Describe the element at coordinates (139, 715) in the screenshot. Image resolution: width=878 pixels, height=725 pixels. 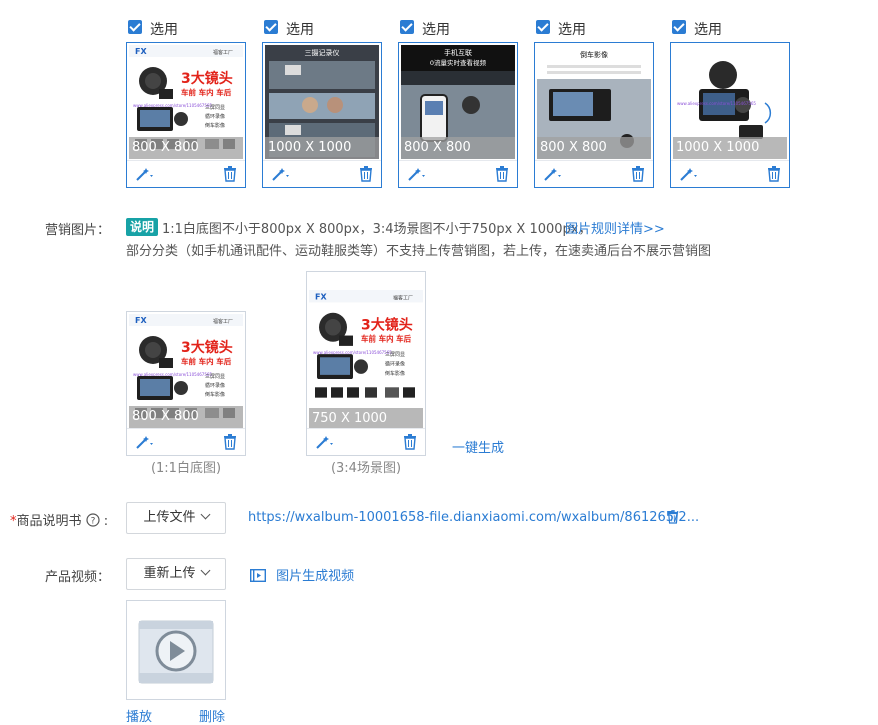
I see `play-link: 播放` at that location.